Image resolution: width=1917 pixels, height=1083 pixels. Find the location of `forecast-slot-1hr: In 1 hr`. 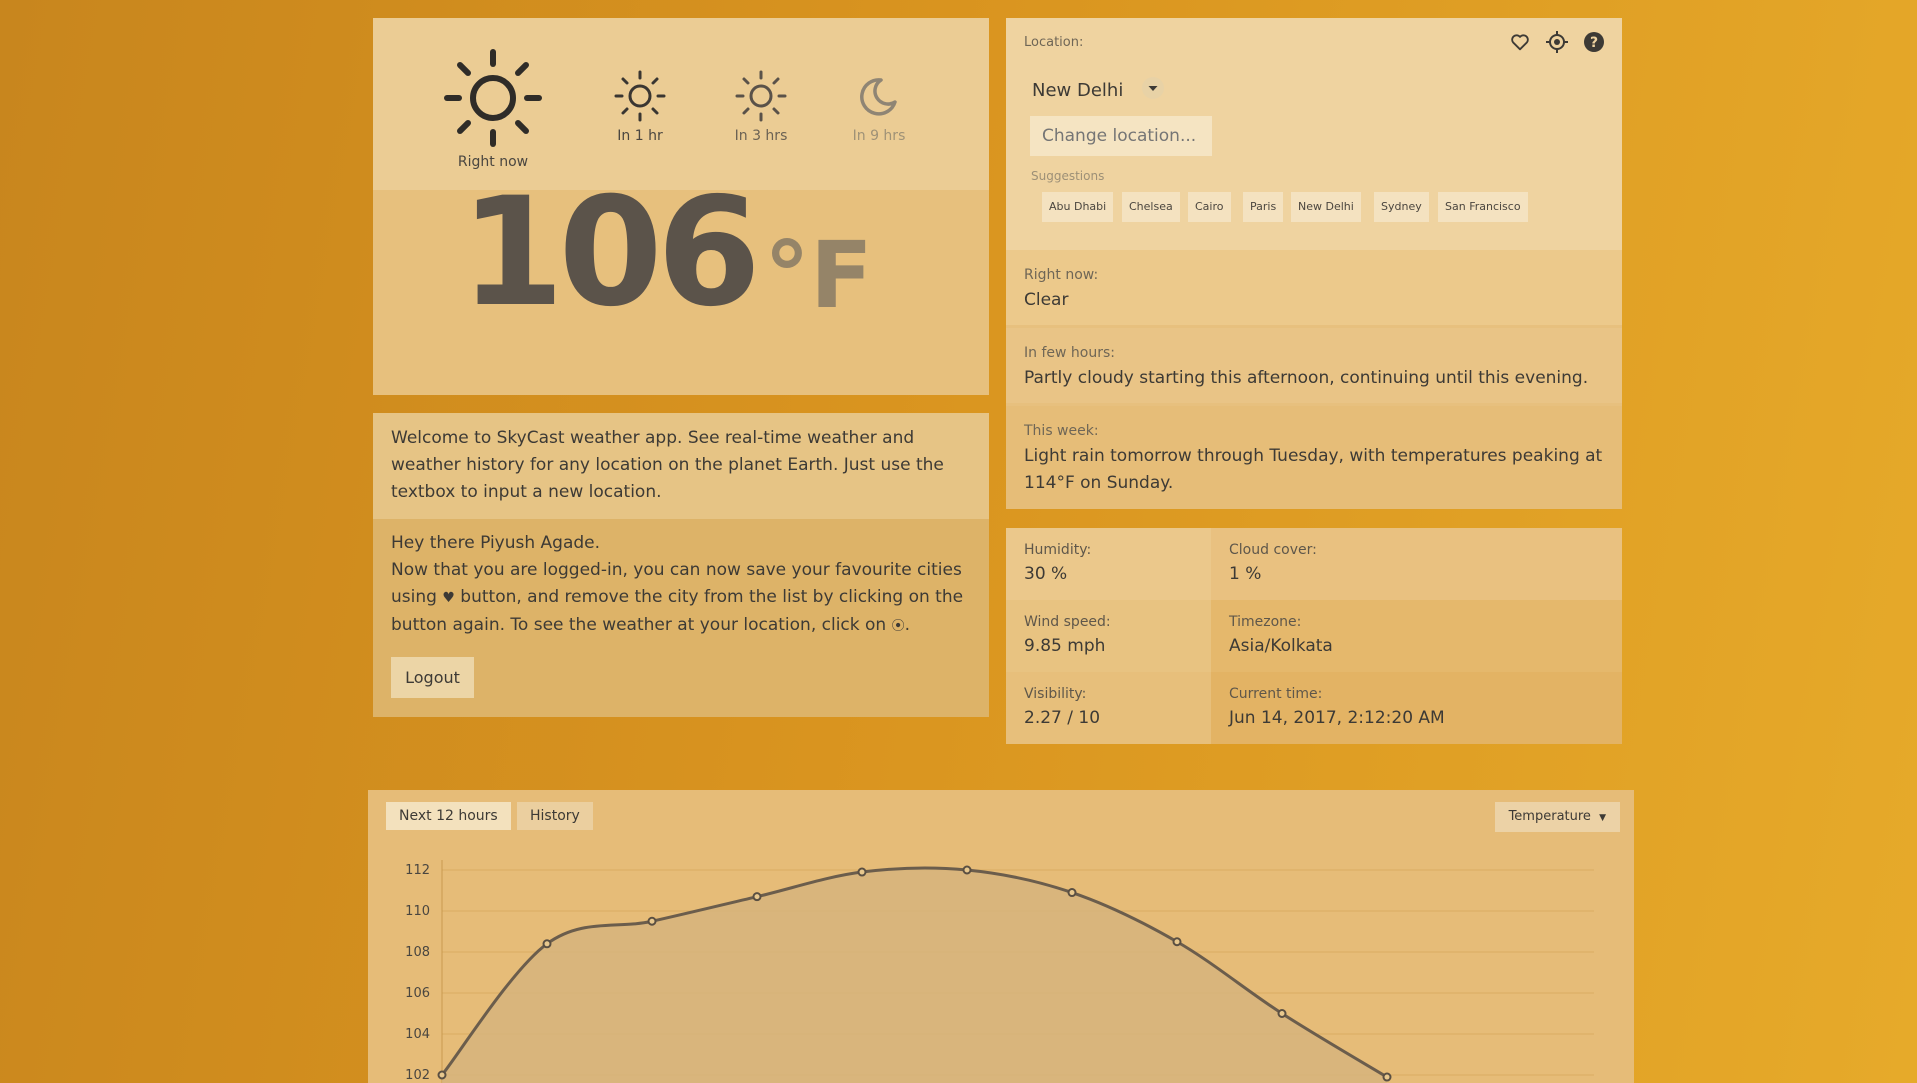

forecast-slot-1hr: In 1 hr is located at coordinates (640, 106).